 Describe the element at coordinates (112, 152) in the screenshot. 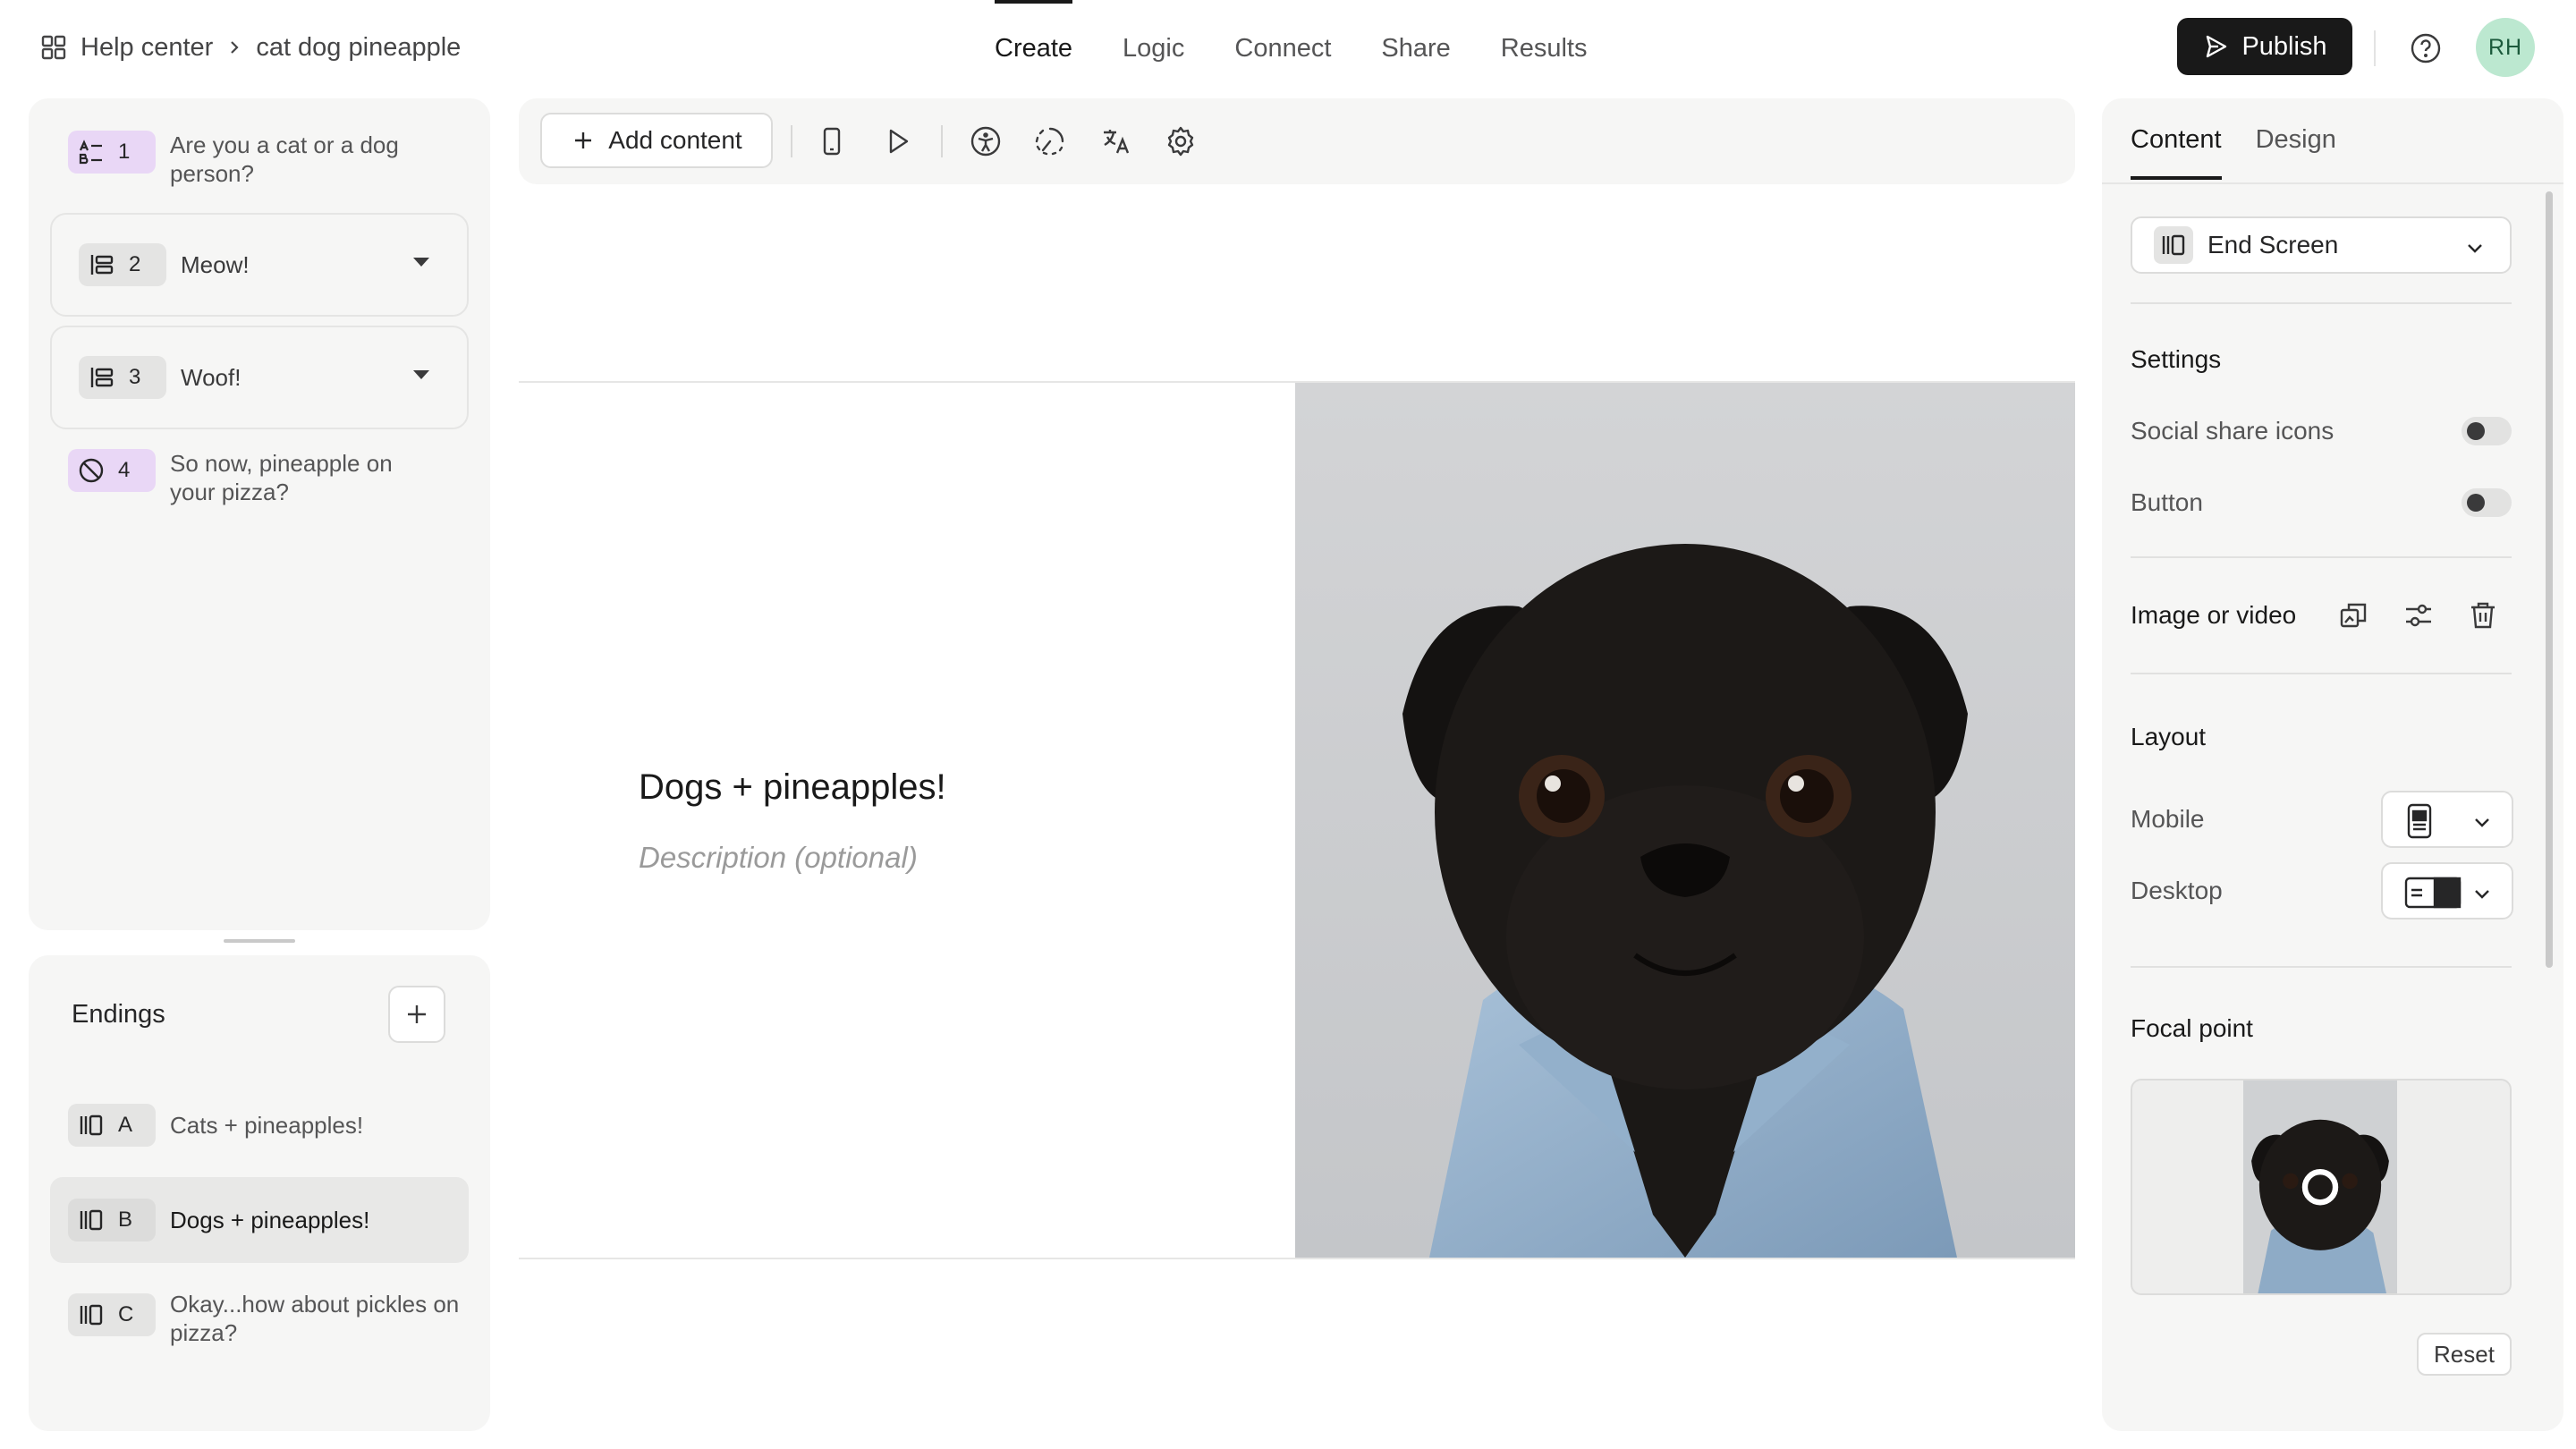

I see `question-badge-1: 1` at that location.